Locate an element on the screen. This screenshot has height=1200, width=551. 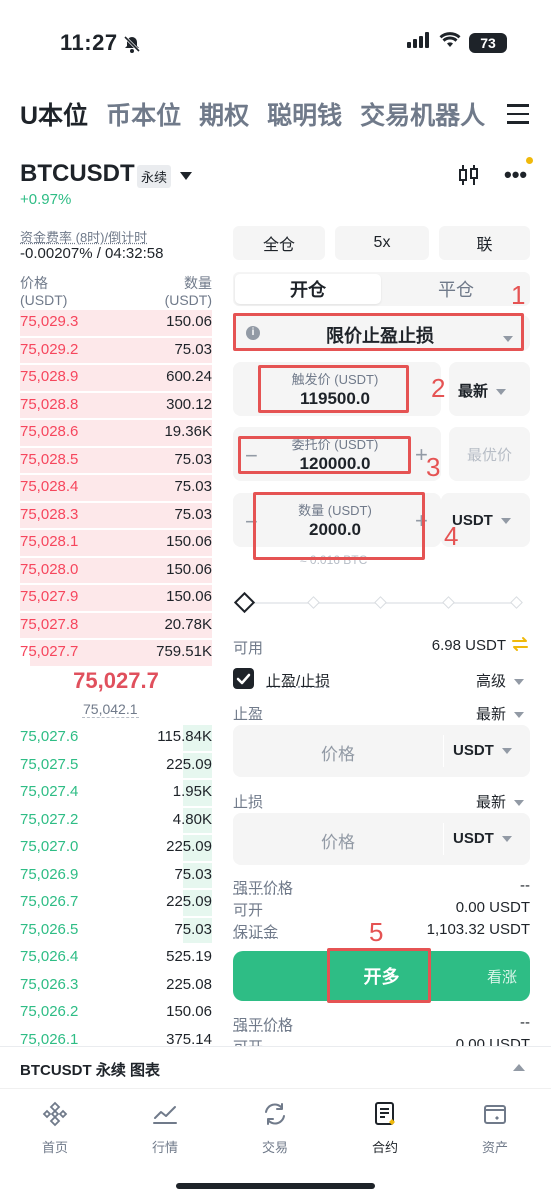
leverage-button: 5x is located at coordinates (382, 243).